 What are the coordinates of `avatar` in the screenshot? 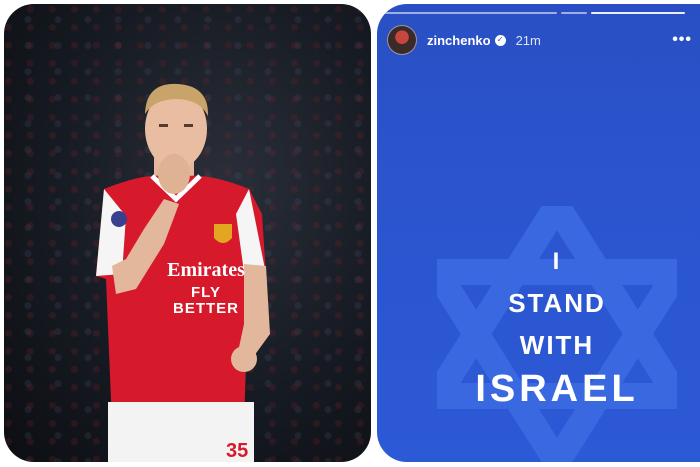 It's located at (402, 40).